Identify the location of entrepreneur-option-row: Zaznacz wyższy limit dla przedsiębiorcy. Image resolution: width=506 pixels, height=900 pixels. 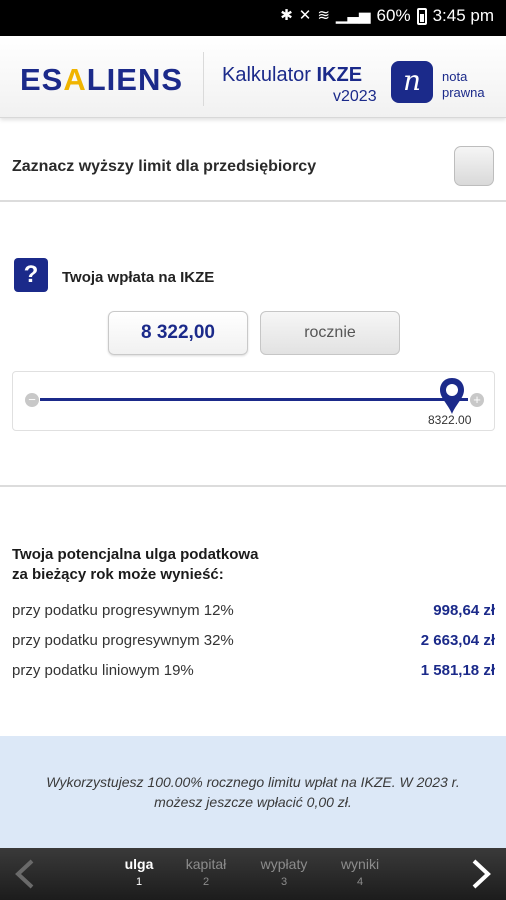
(253, 161).